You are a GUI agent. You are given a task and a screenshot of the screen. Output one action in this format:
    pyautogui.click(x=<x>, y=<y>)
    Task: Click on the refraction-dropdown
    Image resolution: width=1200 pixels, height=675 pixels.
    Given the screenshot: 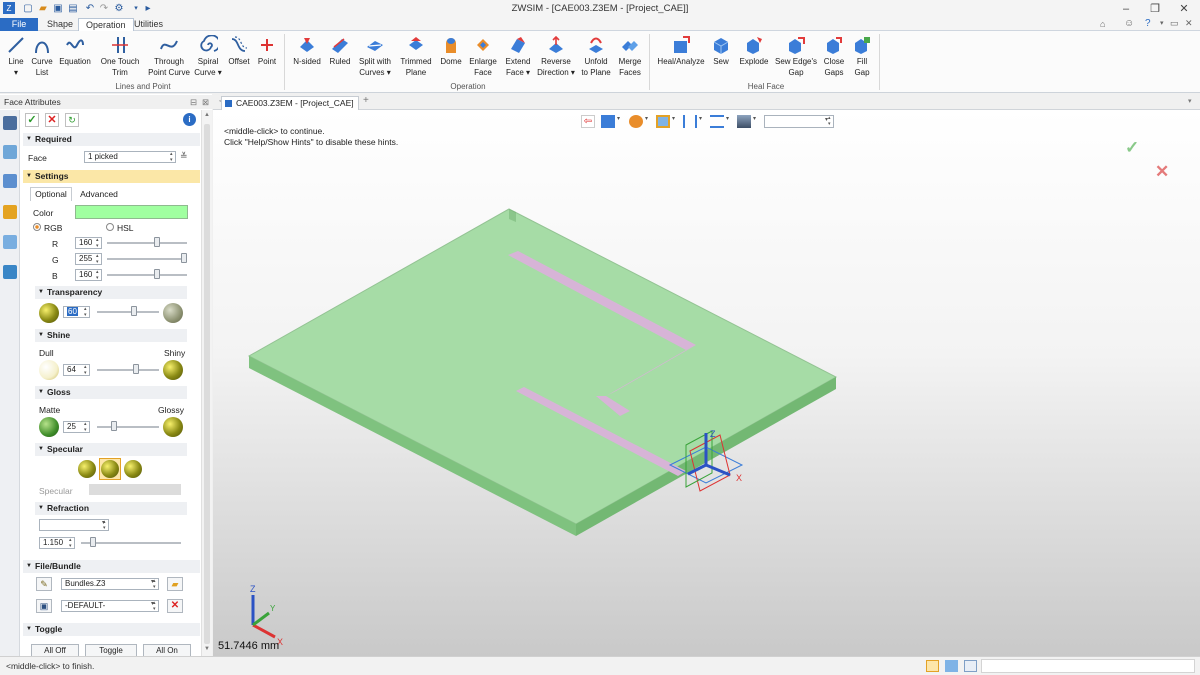 What is the action you would take?
    pyautogui.click(x=74, y=525)
    